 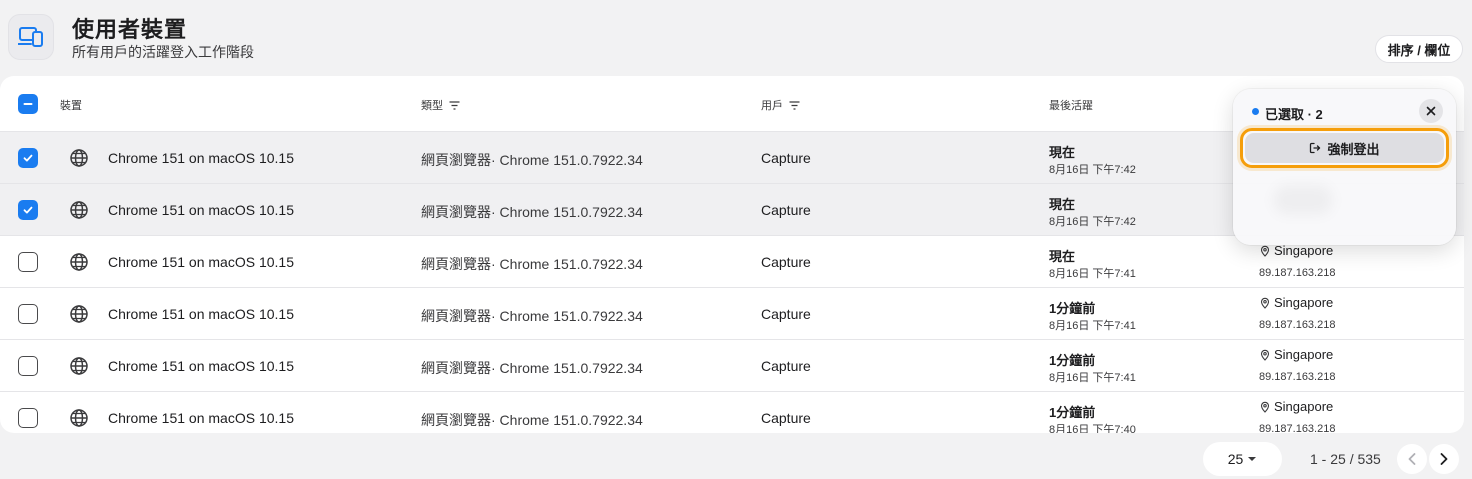 I want to click on popover-backdrop-blur, so click(x=1303, y=200).